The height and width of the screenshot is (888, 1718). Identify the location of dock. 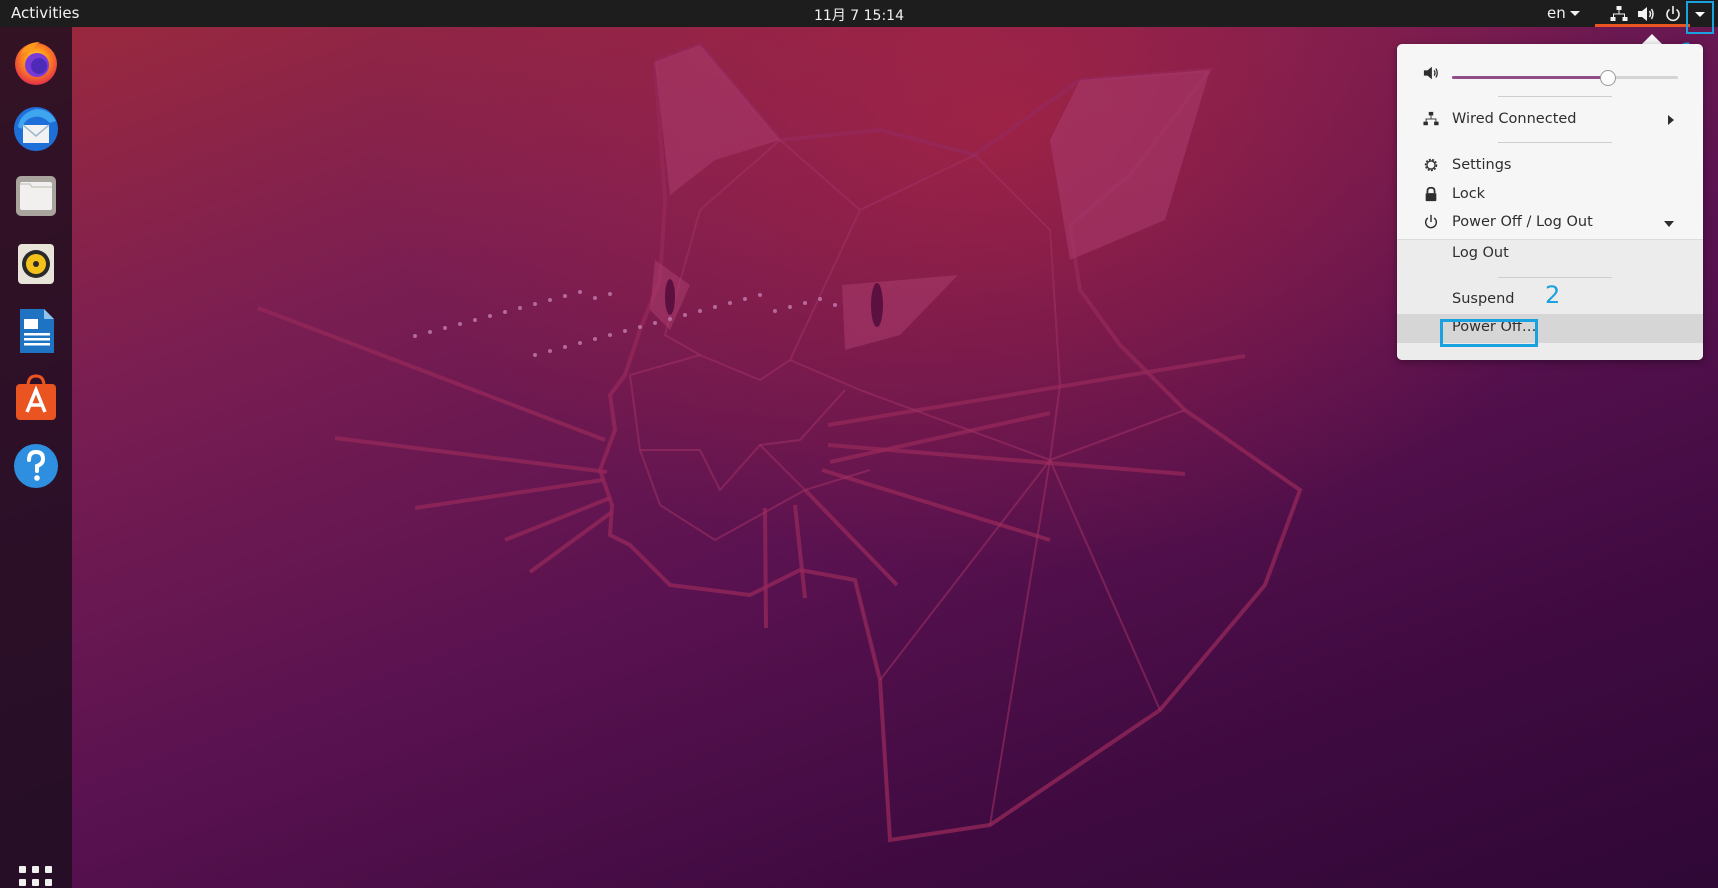
(36, 457).